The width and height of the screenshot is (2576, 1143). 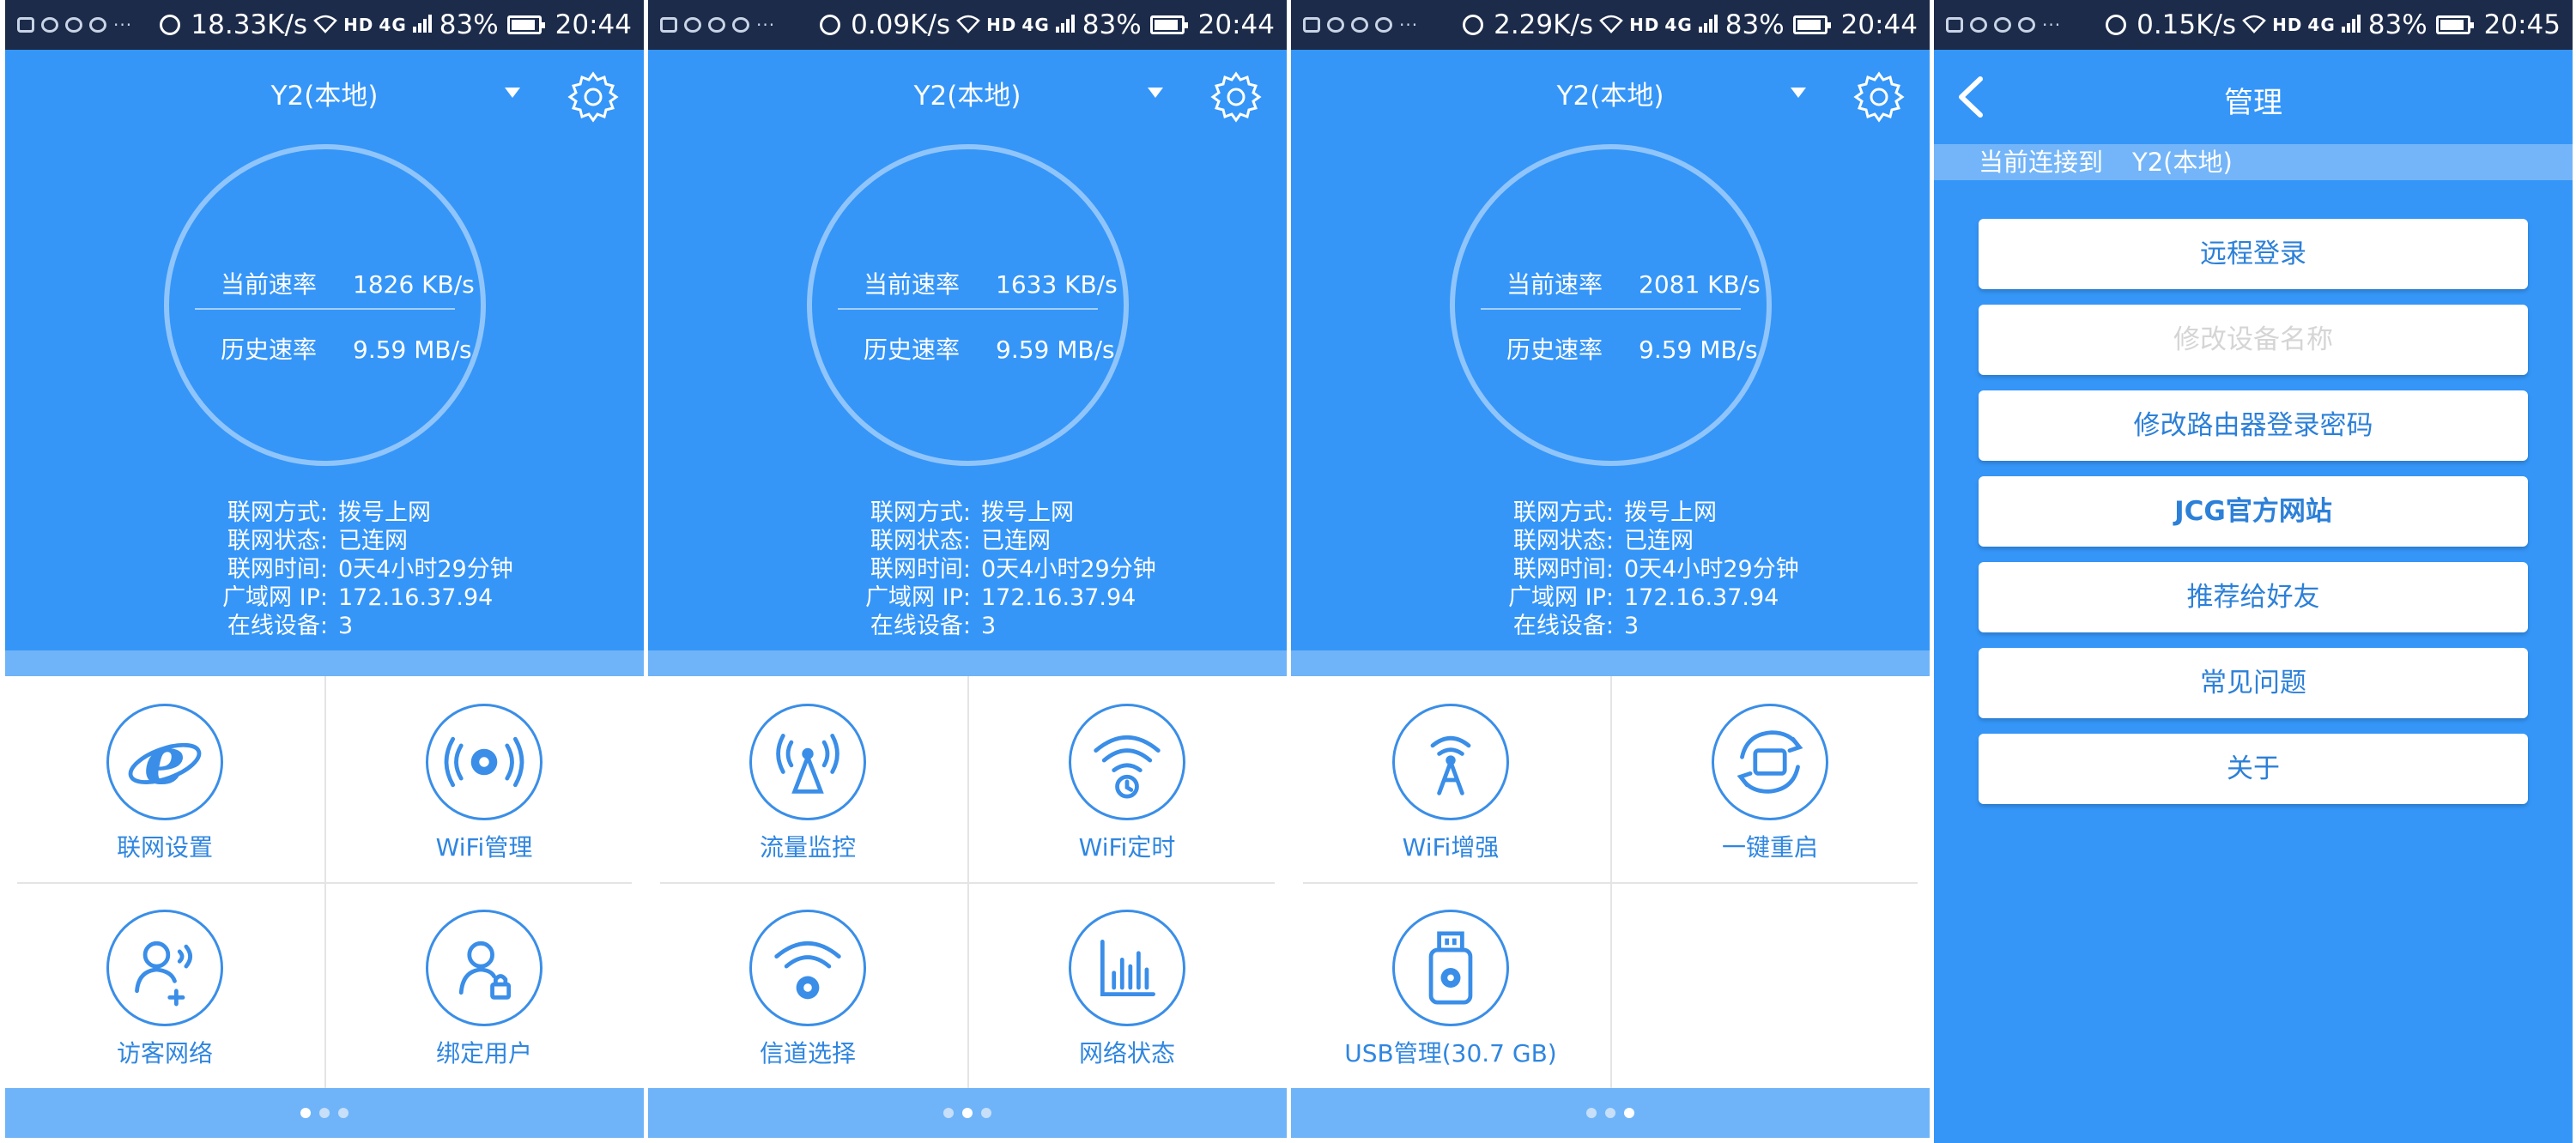 I want to click on clock: 20:45, so click(x=2522, y=24).